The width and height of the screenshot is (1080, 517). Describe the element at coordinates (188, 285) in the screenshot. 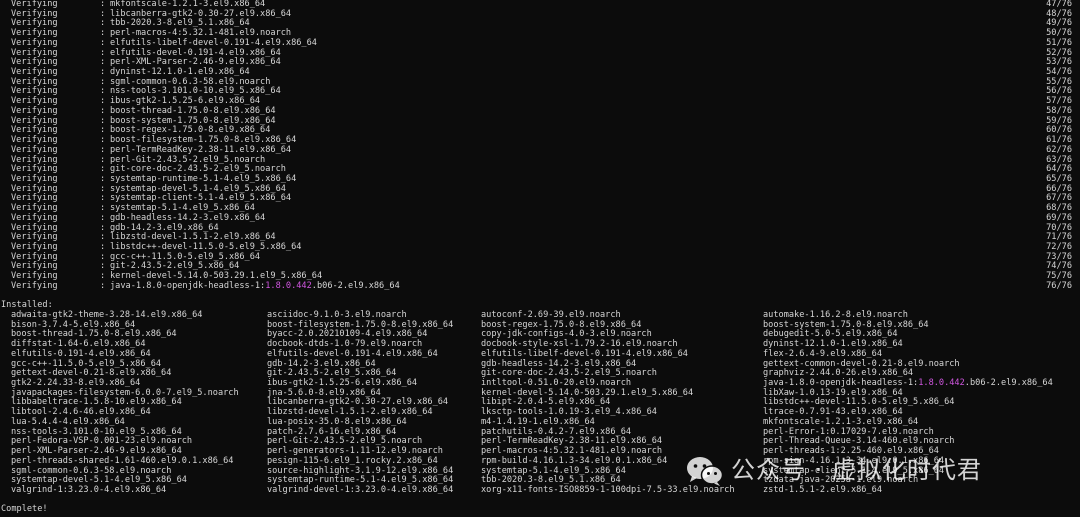

I see `package-name-prefix: java-1.8.0-openjdk-headless-1:` at that location.